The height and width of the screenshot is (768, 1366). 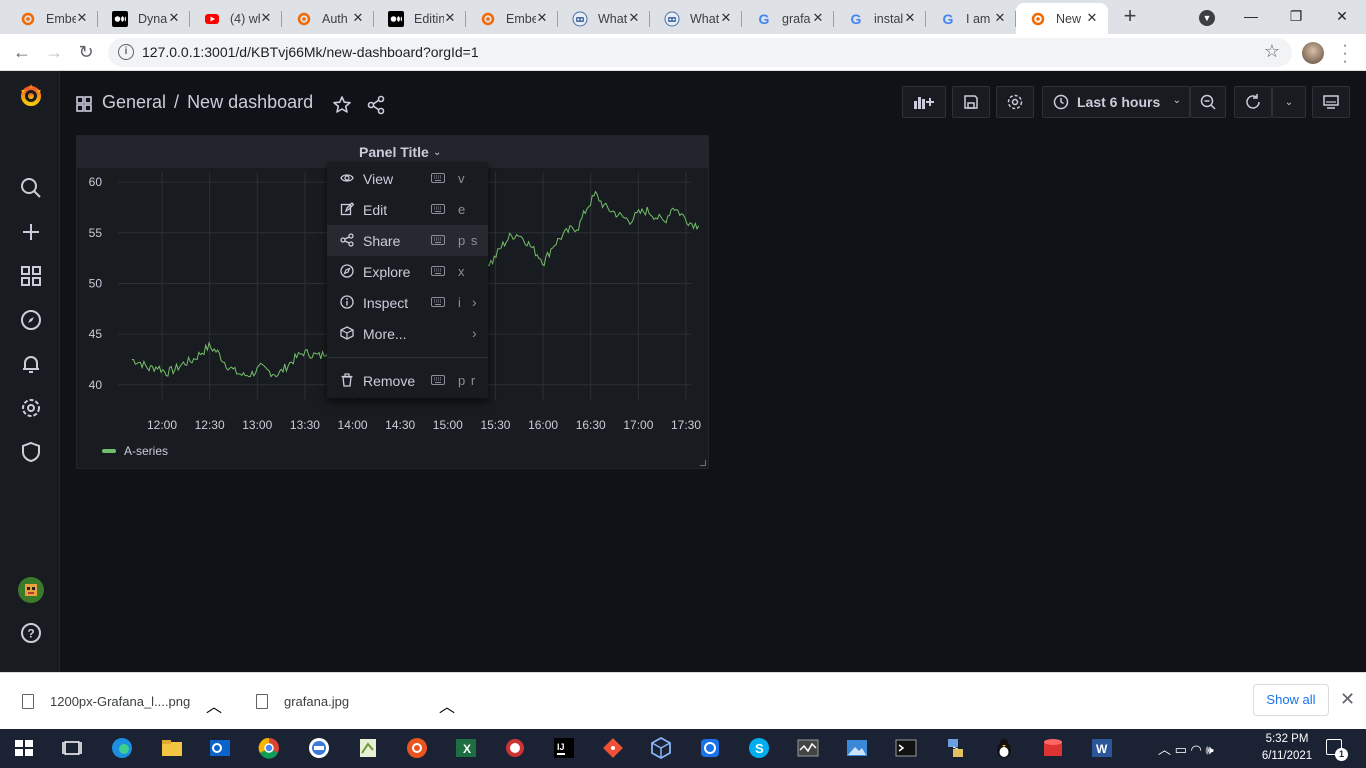 What do you see at coordinates (407, 271) in the screenshot?
I see `menu-item-explore: Explore x` at bounding box center [407, 271].